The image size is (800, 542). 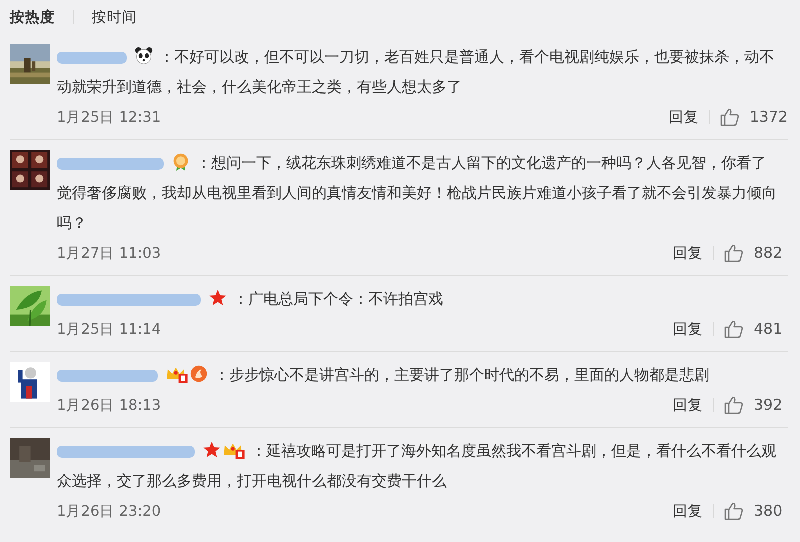 I want to click on like-count: 1372, so click(x=769, y=117).